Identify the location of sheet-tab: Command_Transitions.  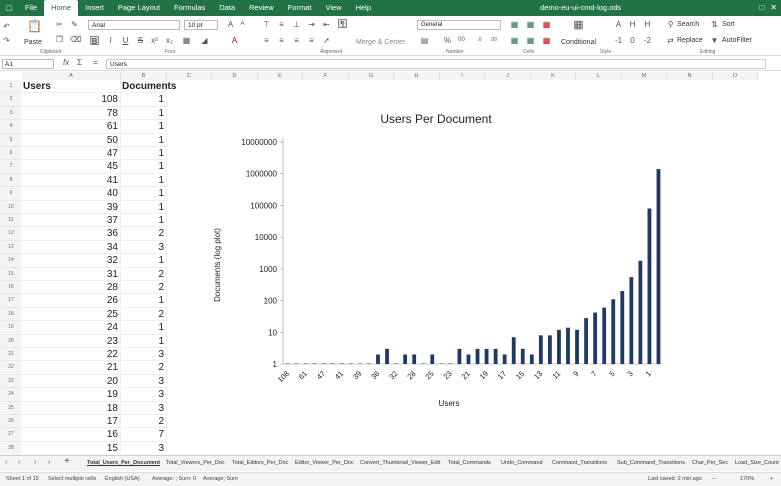
(579, 463).